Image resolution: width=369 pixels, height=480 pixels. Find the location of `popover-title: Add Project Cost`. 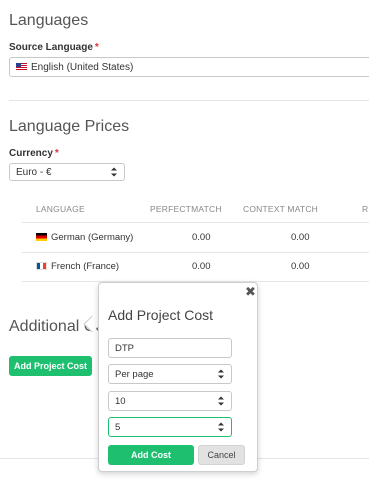

popover-title: Add Project Cost is located at coordinates (161, 315).